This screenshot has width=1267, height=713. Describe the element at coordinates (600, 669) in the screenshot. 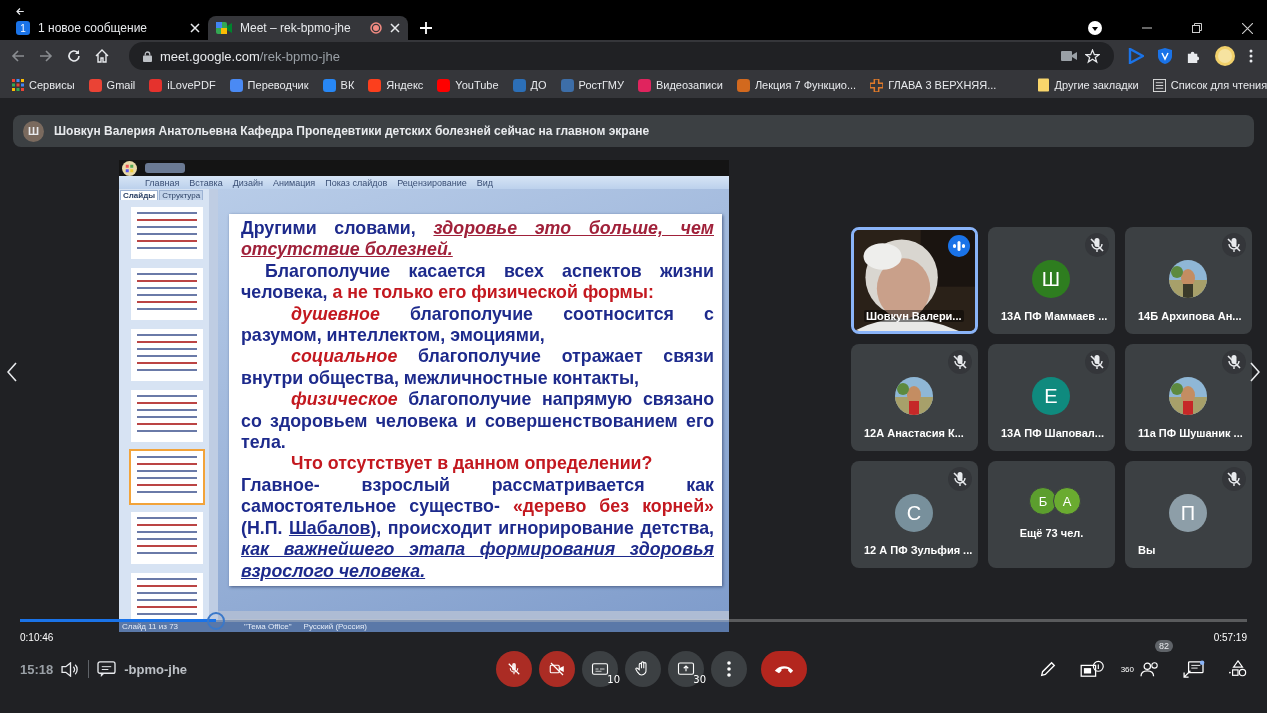

I see `captions-button: 10` at that location.